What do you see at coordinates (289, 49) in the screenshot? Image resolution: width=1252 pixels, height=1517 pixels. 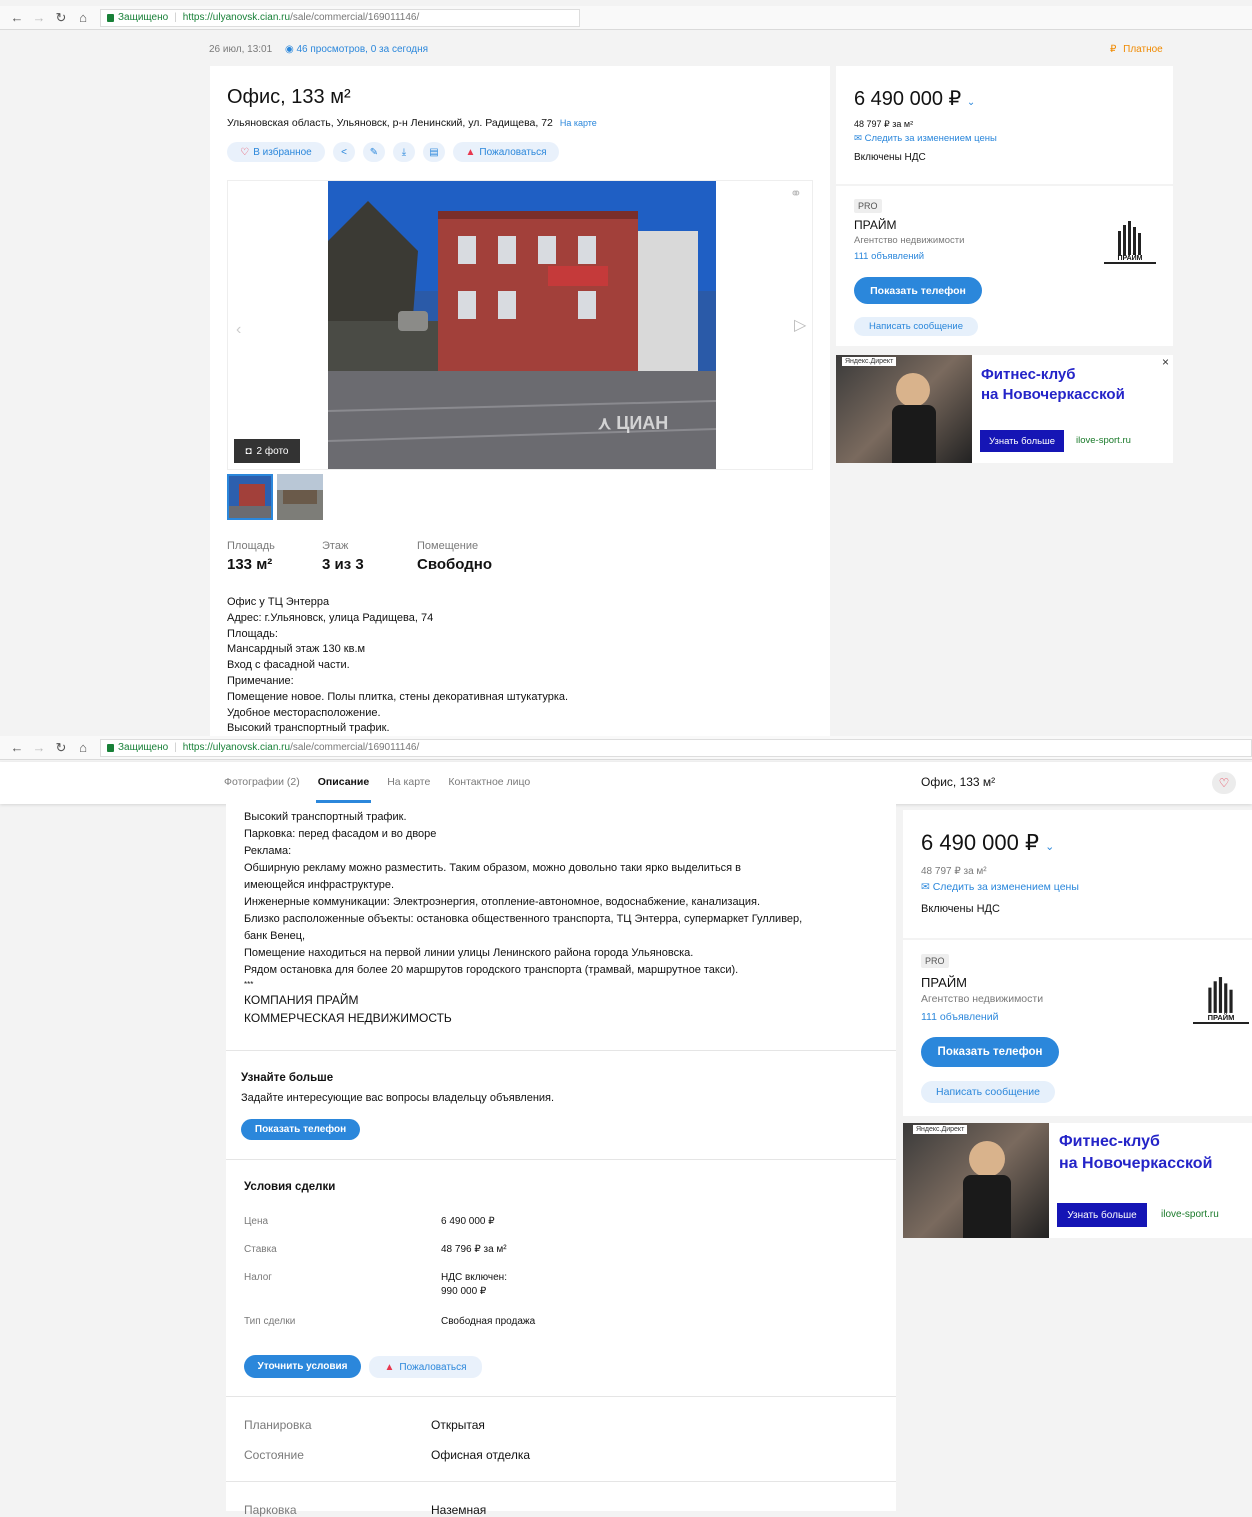 I see `eye-icon: ◉` at bounding box center [289, 49].